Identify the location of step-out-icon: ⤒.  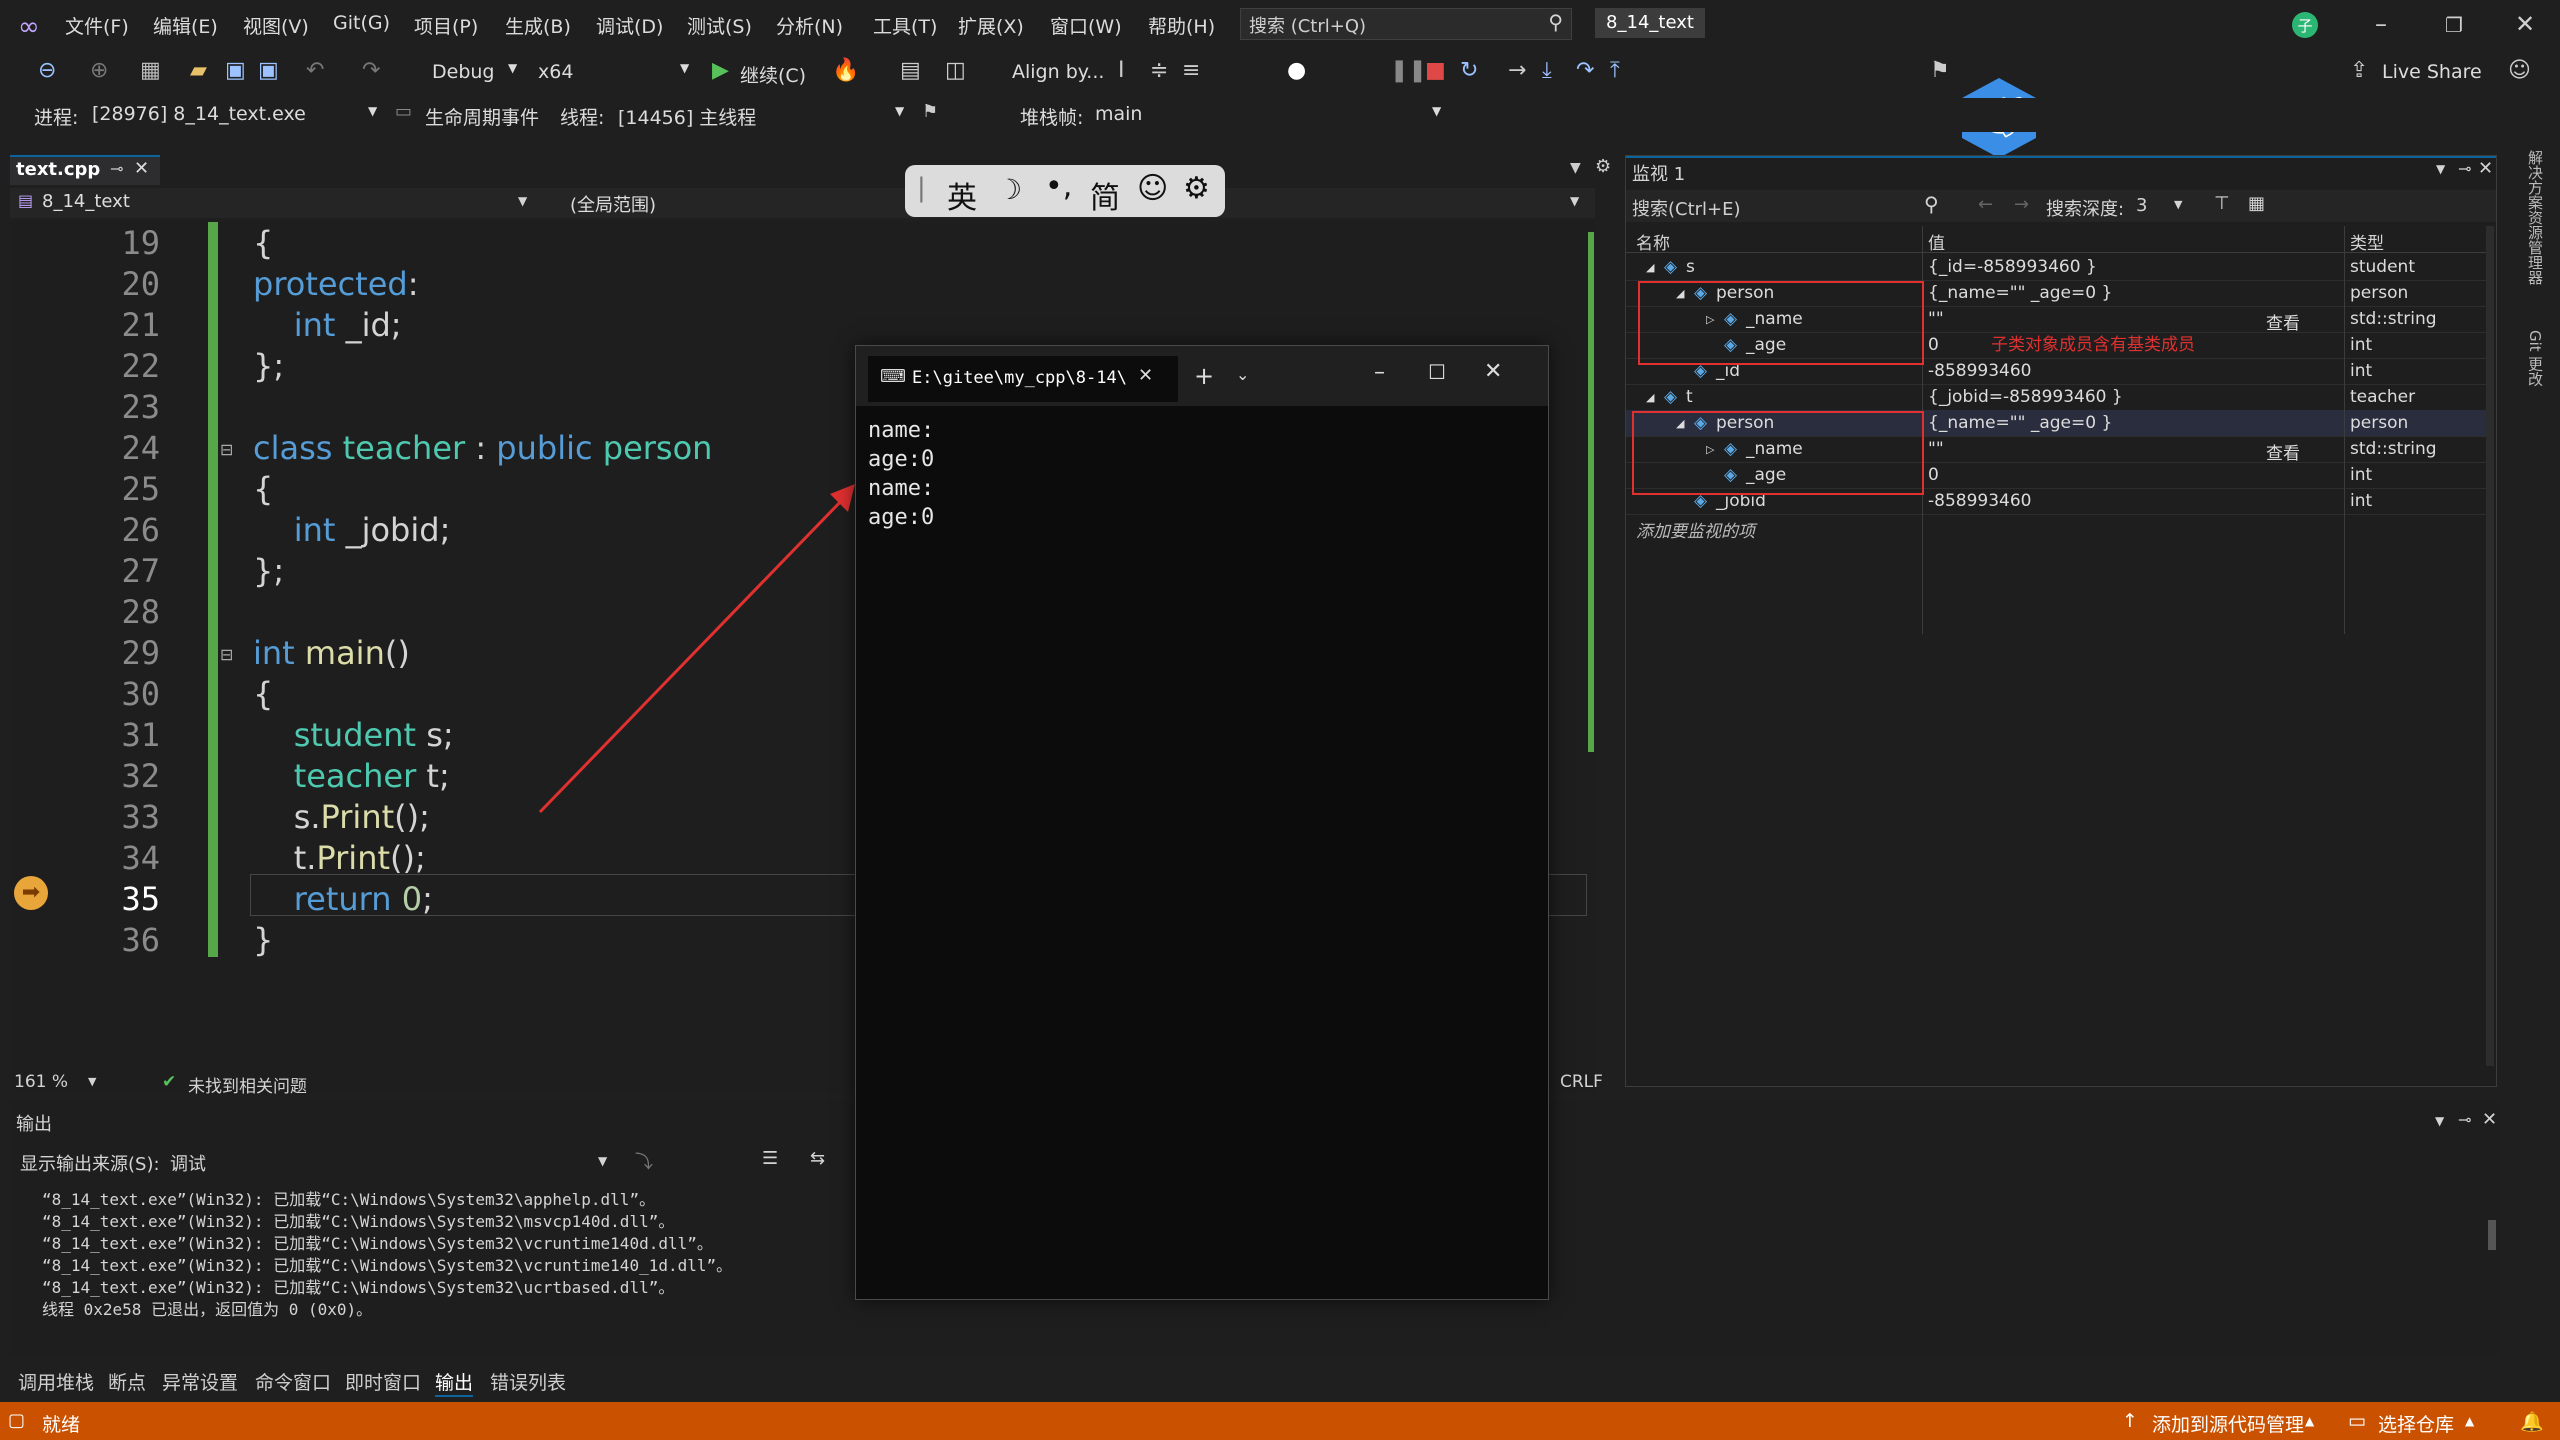
(1615, 70).